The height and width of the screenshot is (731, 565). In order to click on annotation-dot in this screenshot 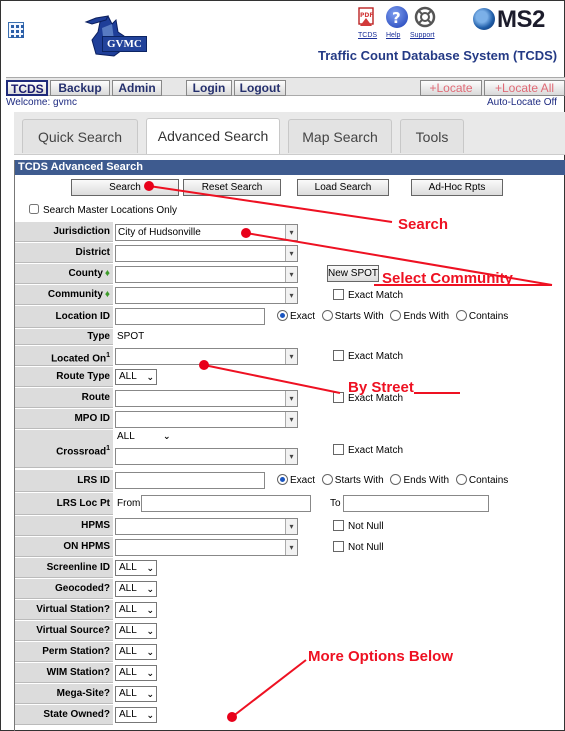, I will do `click(204, 365)`.